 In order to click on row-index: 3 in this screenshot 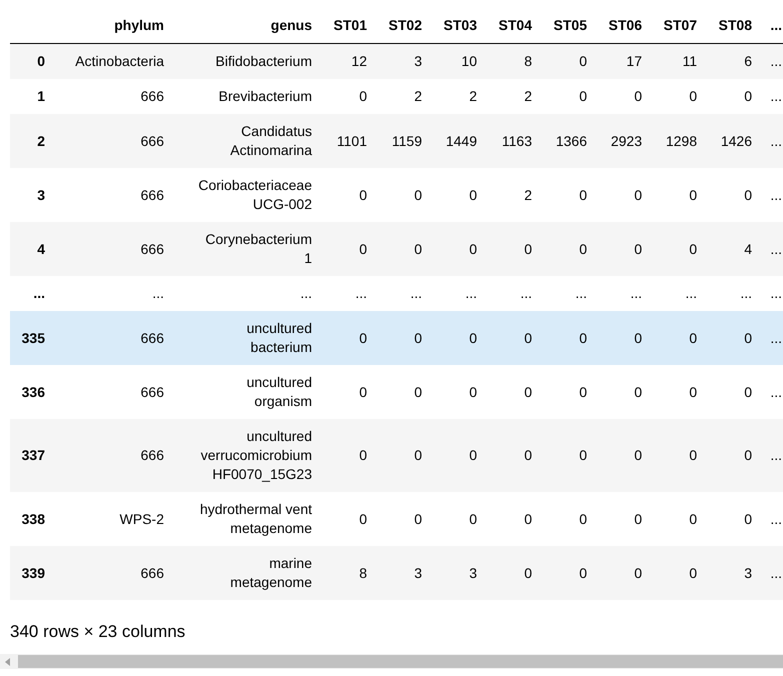, I will do `click(31, 195)`.